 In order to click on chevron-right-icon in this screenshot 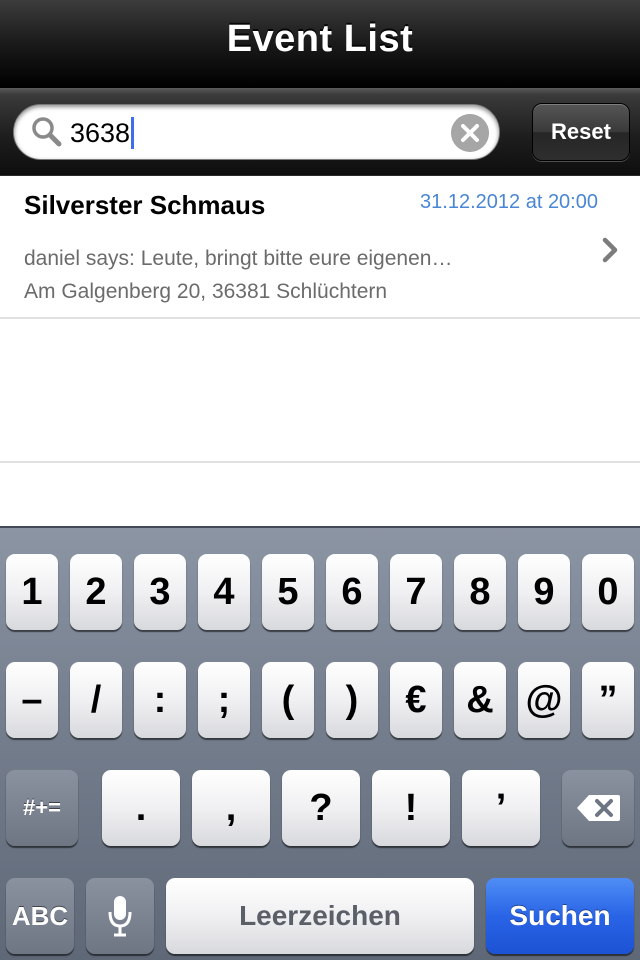, I will do `click(610, 250)`.